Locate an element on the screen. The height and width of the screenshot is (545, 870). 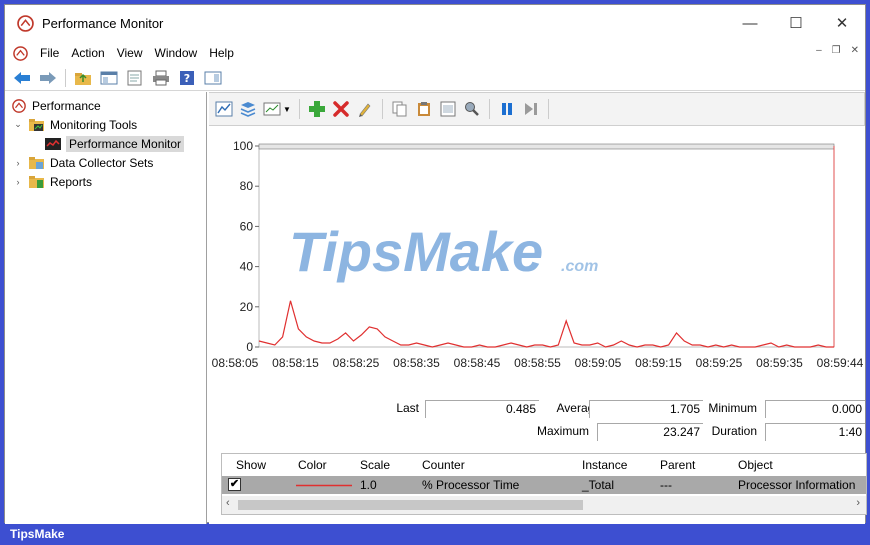
help-icon: ? is located at coordinates (187, 77).